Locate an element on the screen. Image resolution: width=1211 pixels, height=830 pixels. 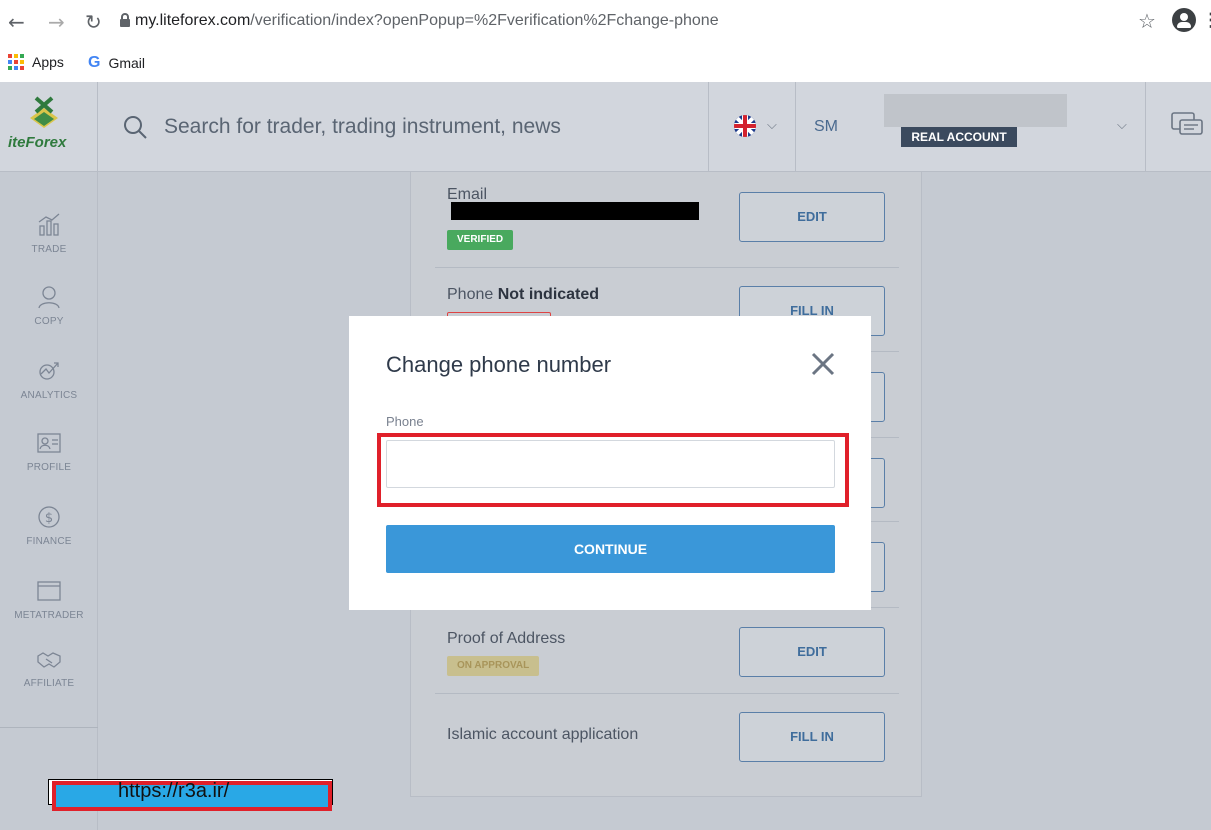
sidebar-label: METATRADER is located at coordinates (49, 615).